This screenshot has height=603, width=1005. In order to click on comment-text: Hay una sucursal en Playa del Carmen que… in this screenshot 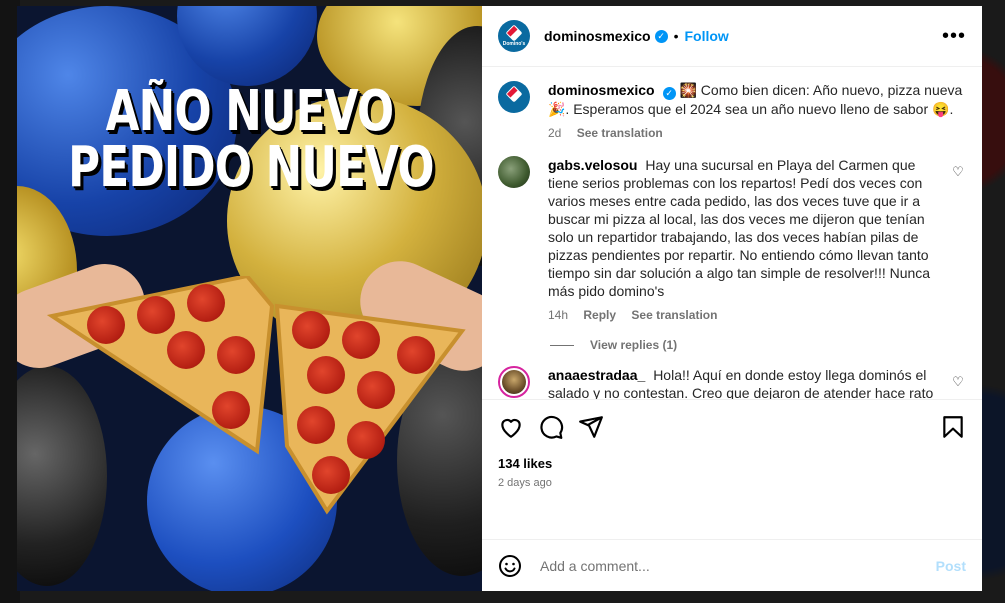, I will do `click(739, 228)`.